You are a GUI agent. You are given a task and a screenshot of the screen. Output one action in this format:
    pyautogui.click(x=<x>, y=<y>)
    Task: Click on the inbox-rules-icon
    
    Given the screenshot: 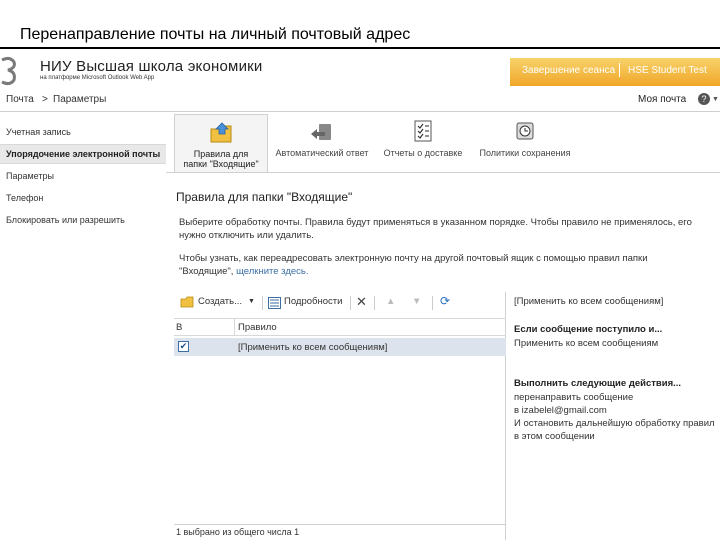 What is the action you would take?
    pyautogui.click(x=221, y=132)
    